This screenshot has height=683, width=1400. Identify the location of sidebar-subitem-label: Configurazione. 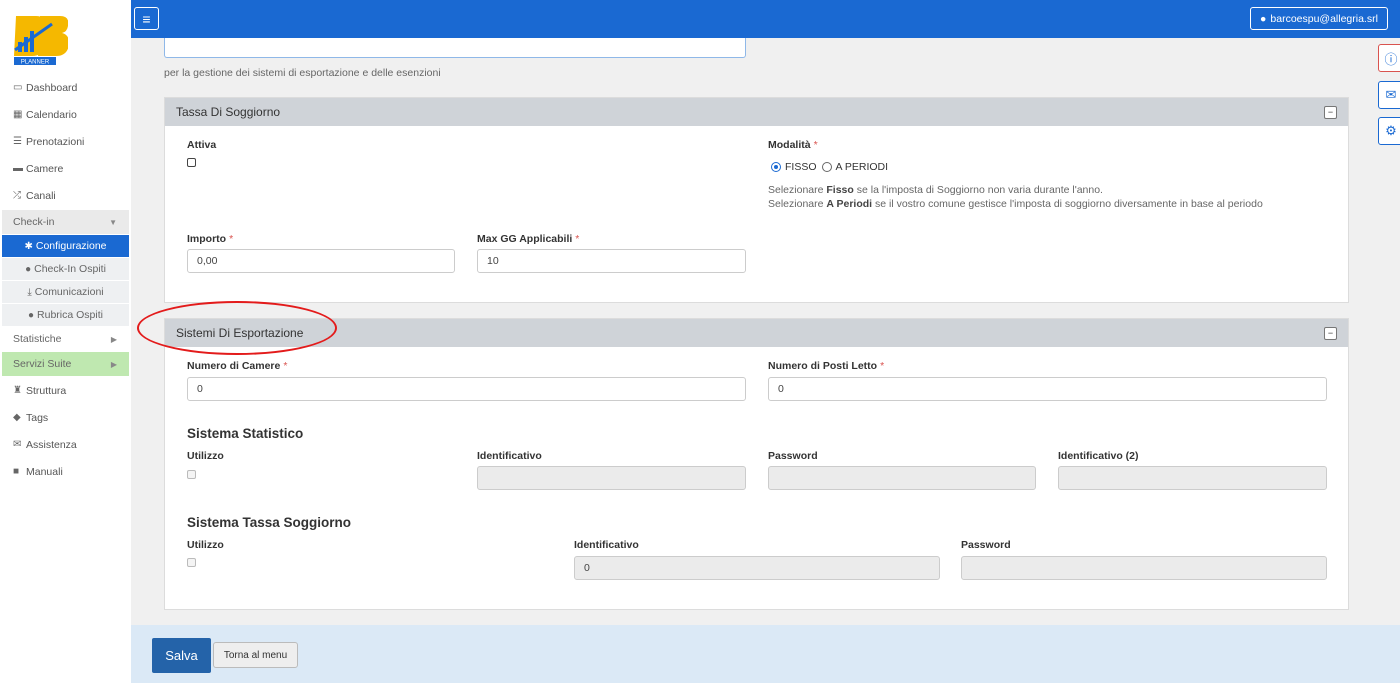
(71, 246).